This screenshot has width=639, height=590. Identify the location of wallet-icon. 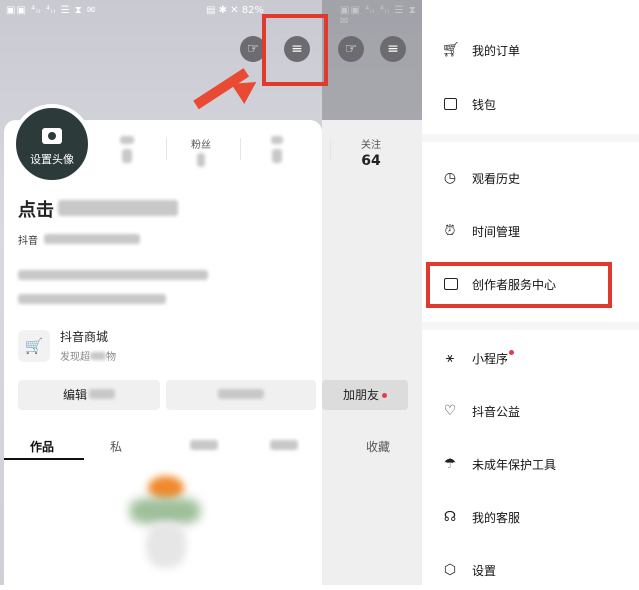
(450, 104).